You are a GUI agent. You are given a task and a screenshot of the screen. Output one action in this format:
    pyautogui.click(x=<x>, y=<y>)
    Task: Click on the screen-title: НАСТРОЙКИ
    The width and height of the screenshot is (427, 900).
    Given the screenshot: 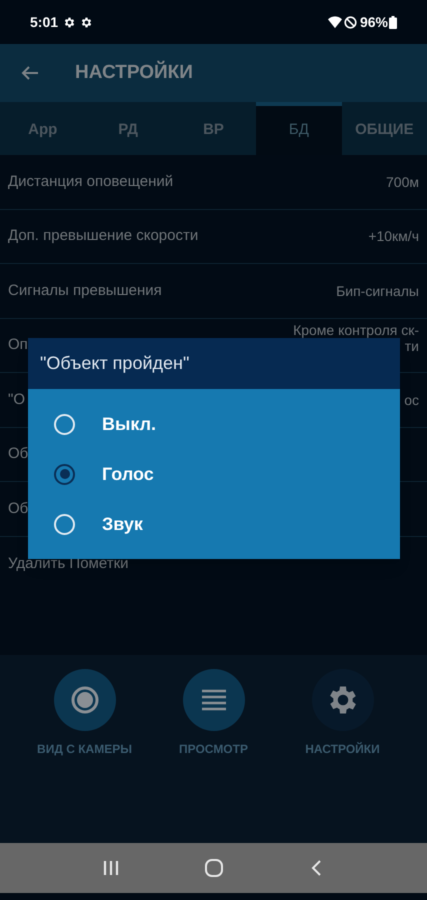 What is the action you would take?
    pyautogui.click(x=134, y=72)
    